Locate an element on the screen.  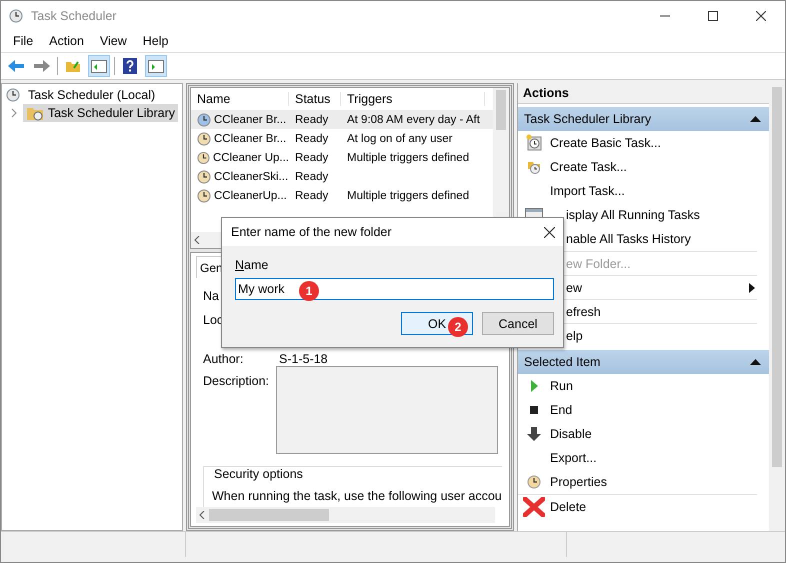
action-link: isplay All Running Tasks is located at coordinates (633, 215).